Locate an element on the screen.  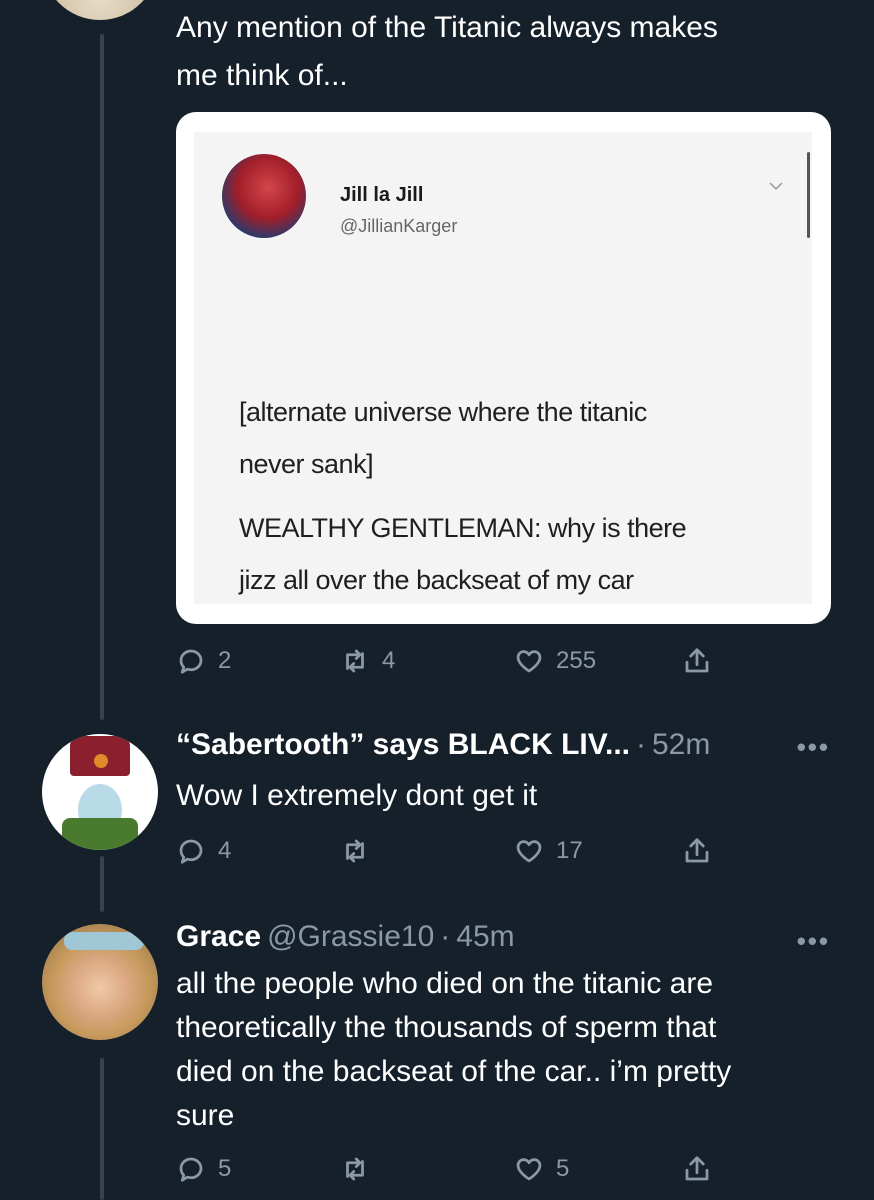
reply-count: 2 is located at coordinates (225, 660).